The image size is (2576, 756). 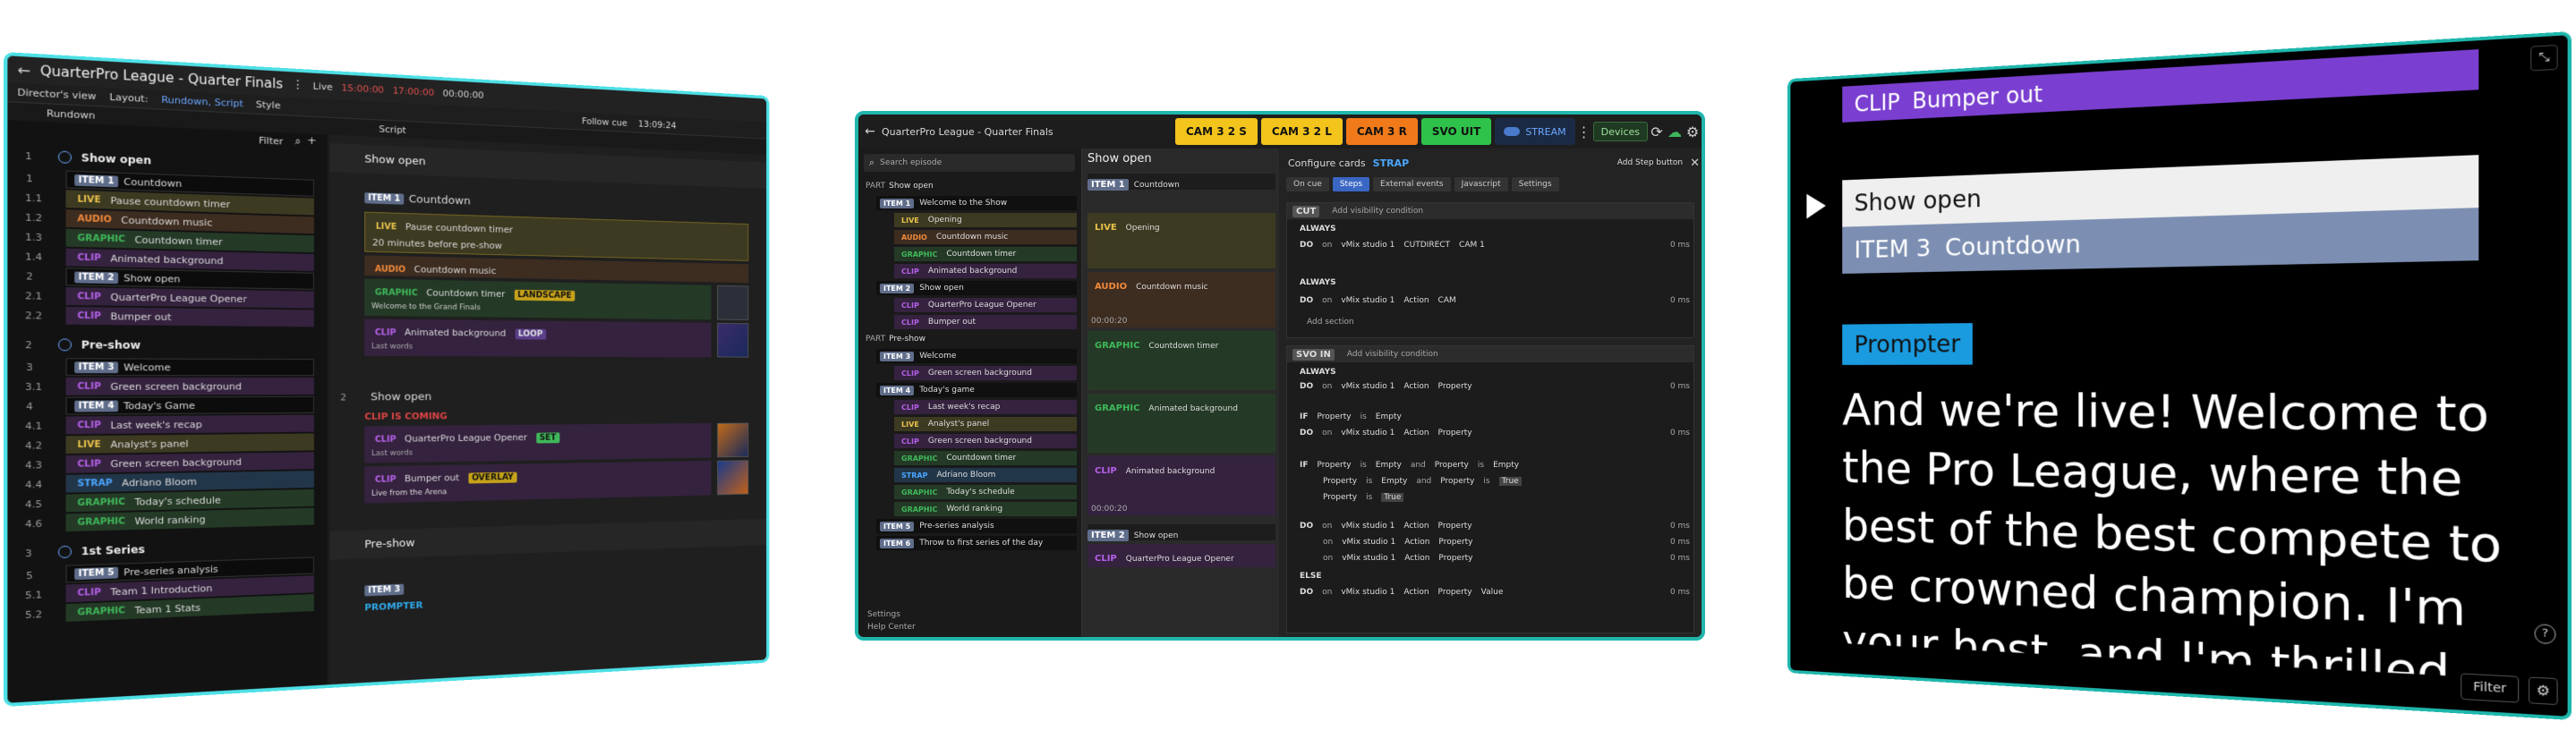 What do you see at coordinates (985, 220) in the screenshot?
I see `tree-card: LIVE Opening` at bounding box center [985, 220].